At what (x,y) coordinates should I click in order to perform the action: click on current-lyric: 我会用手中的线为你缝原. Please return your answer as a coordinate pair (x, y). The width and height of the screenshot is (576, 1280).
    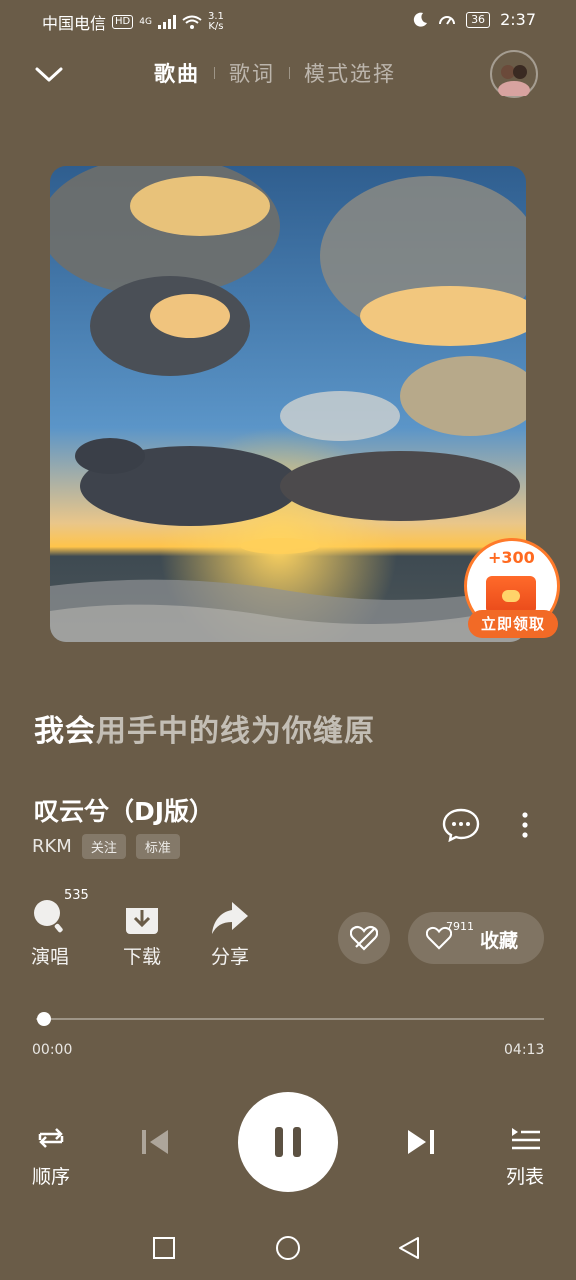
    Looking at the image, I should click on (204, 728).